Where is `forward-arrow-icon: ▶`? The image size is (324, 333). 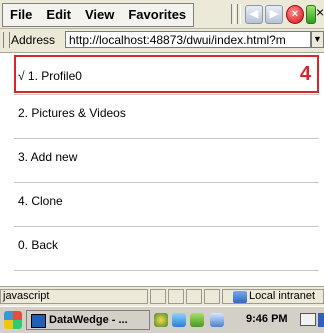
forward-arrow-icon: ▶ is located at coordinates (274, 14).